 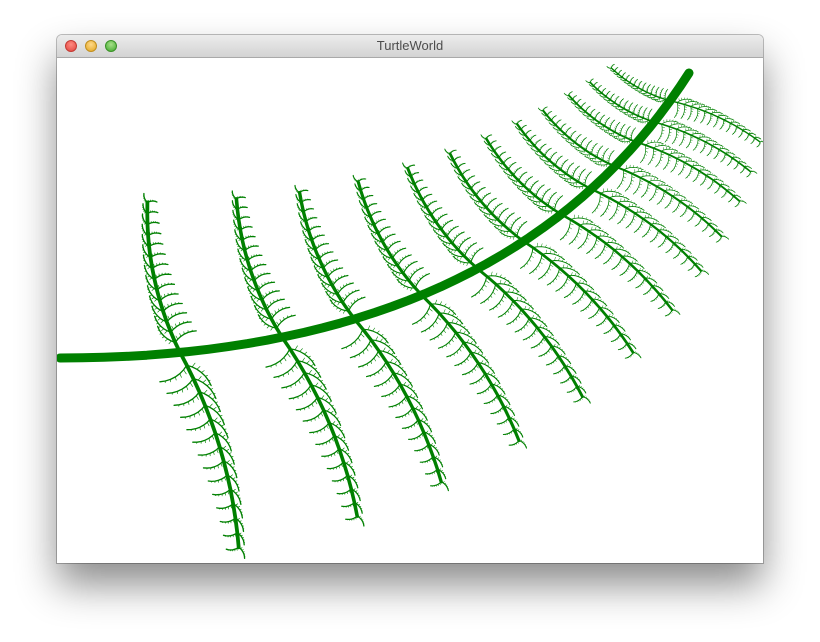 I want to click on window-title: TurtleWorld, so click(x=410, y=45).